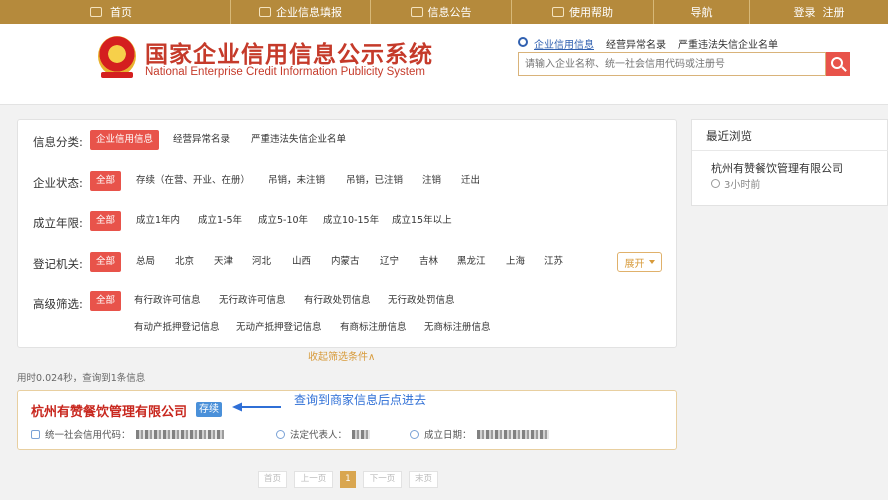 This screenshot has width=888, height=500. What do you see at coordinates (819, 12) in the screenshot?
I see `nav-auth: 登录 注册` at bounding box center [819, 12].